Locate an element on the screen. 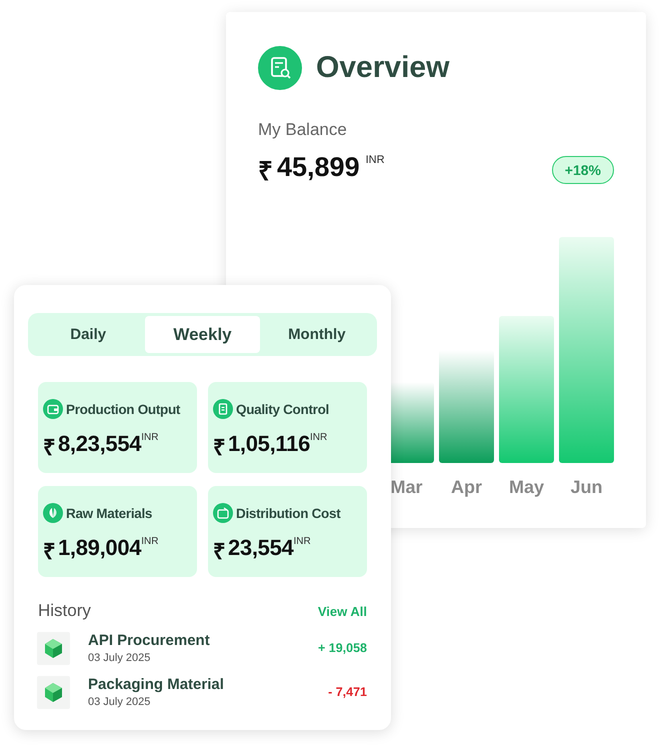  period-tab: Daily is located at coordinates (88, 334).